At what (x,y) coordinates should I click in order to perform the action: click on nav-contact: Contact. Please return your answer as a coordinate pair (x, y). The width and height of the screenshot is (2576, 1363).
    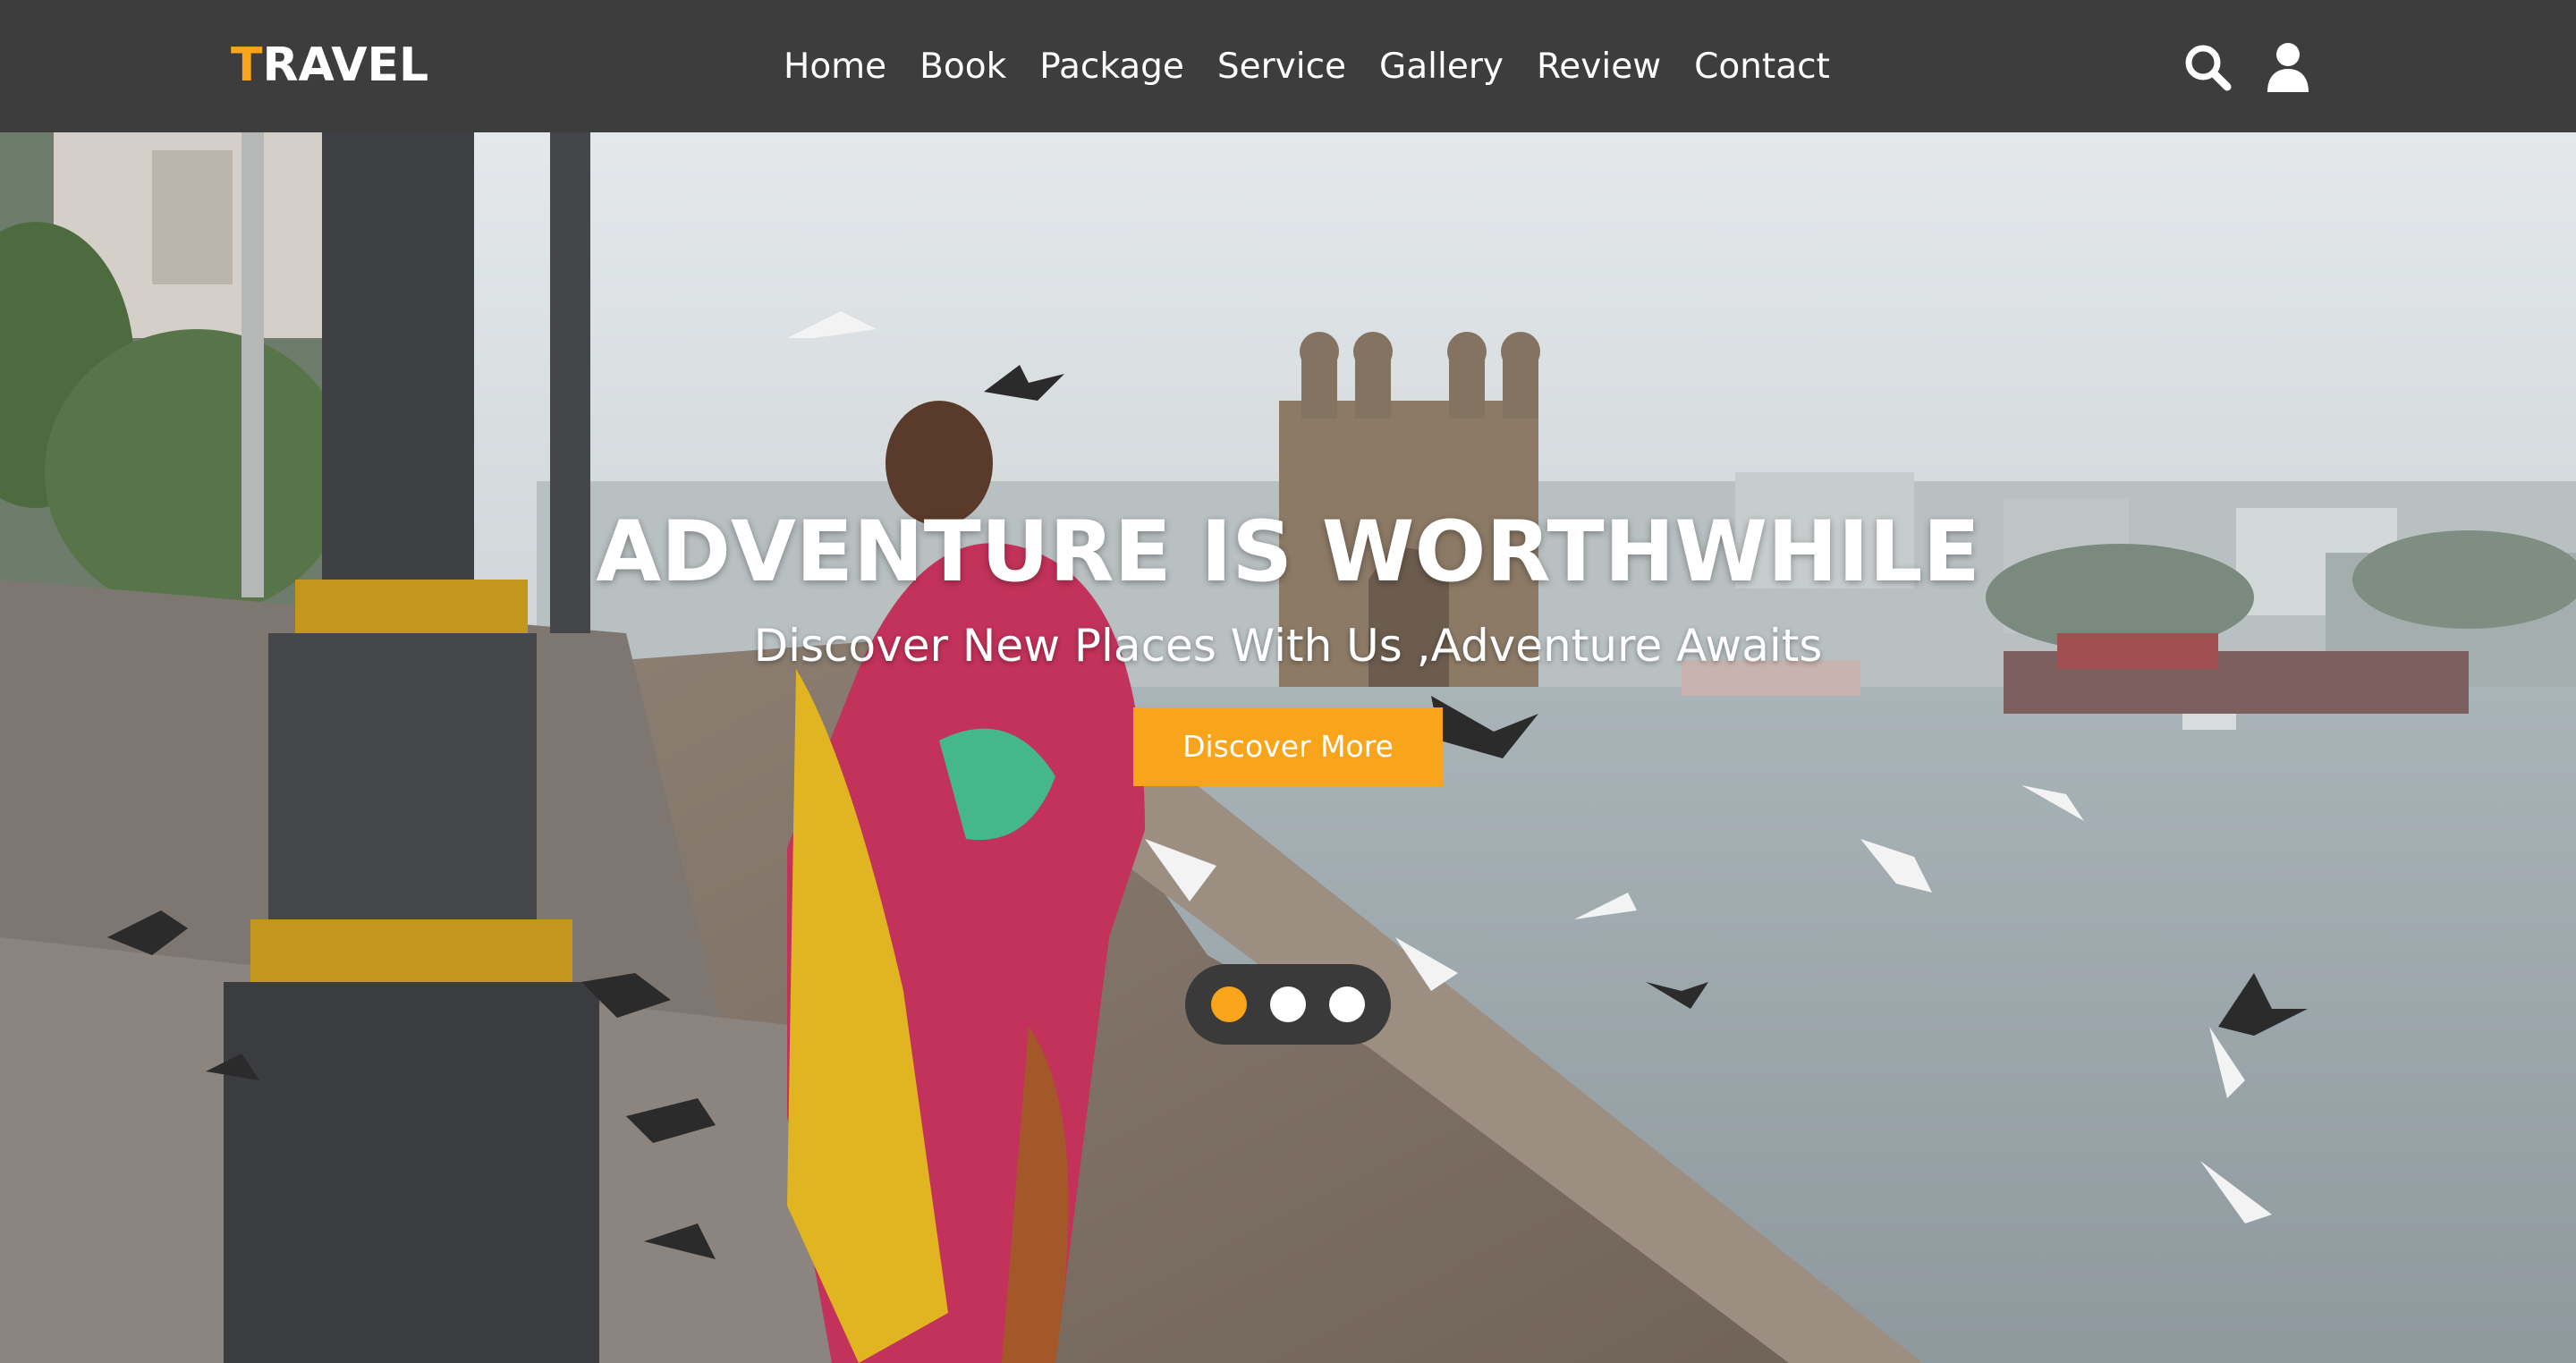
    Looking at the image, I should click on (1762, 67).